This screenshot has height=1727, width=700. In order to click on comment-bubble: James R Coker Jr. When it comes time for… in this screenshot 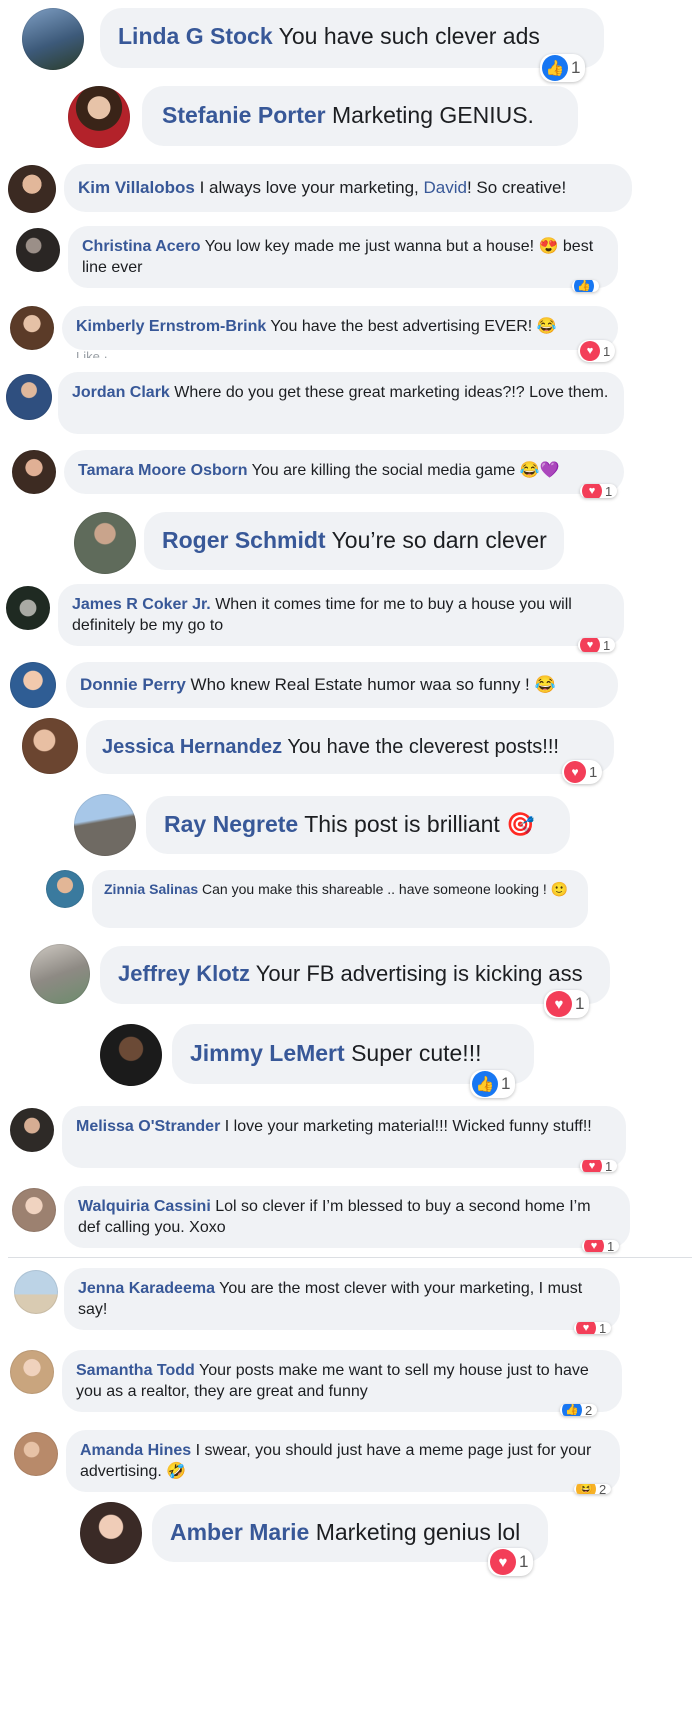, I will do `click(341, 615)`.